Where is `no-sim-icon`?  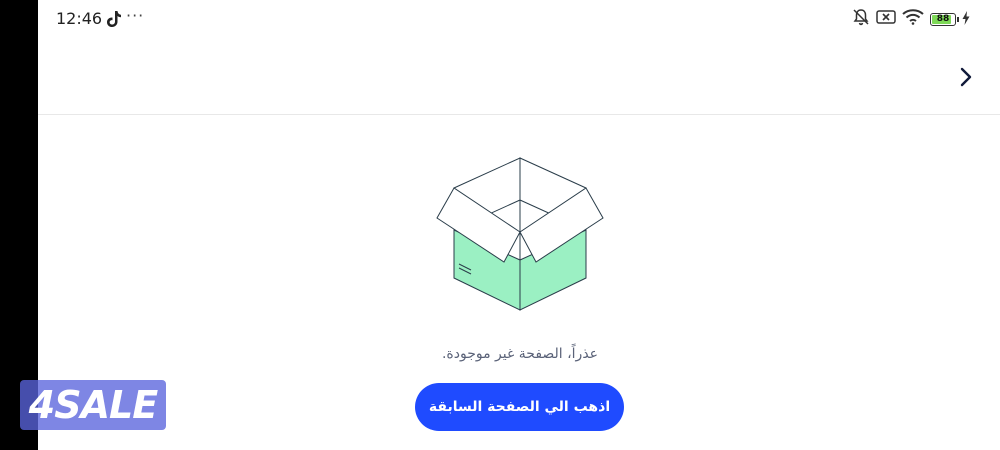 no-sim-icon is located at coordinates (886, 19).